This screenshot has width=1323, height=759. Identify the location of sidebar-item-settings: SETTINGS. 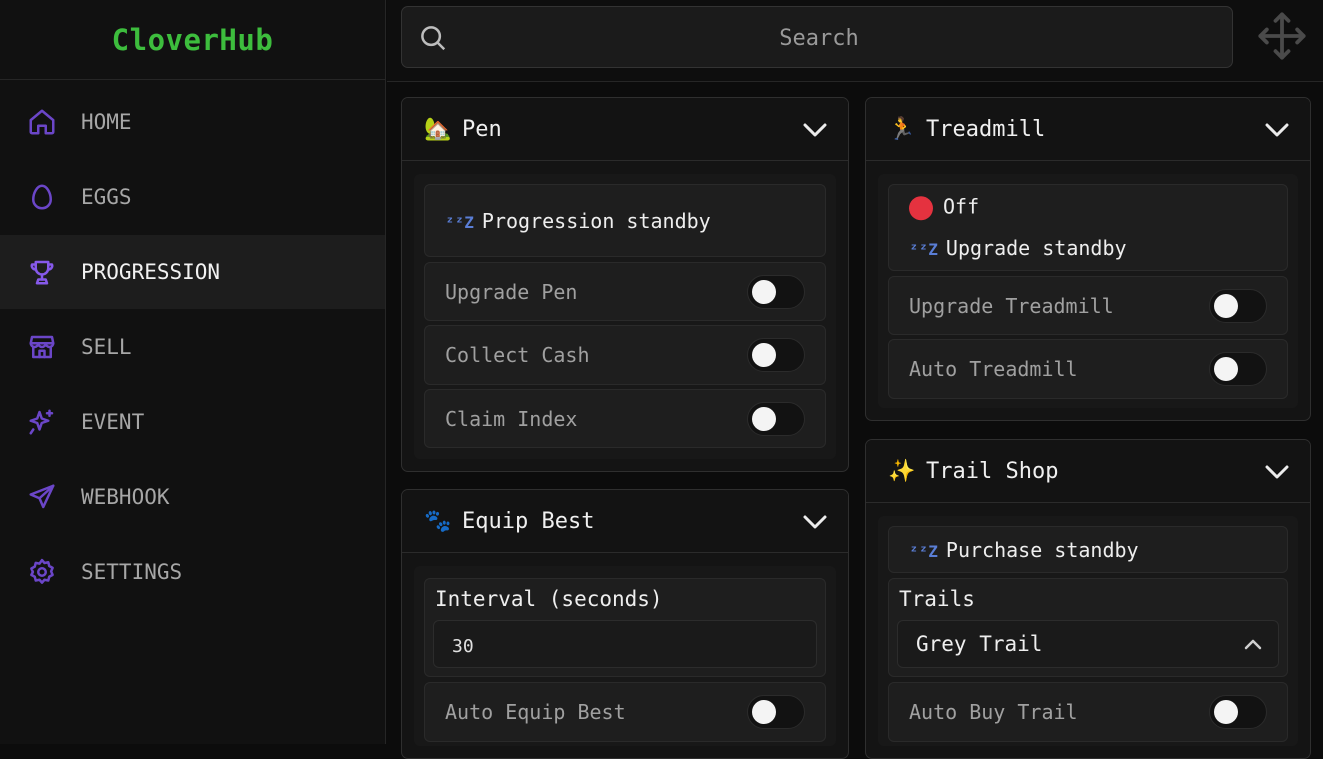
(192, 572).